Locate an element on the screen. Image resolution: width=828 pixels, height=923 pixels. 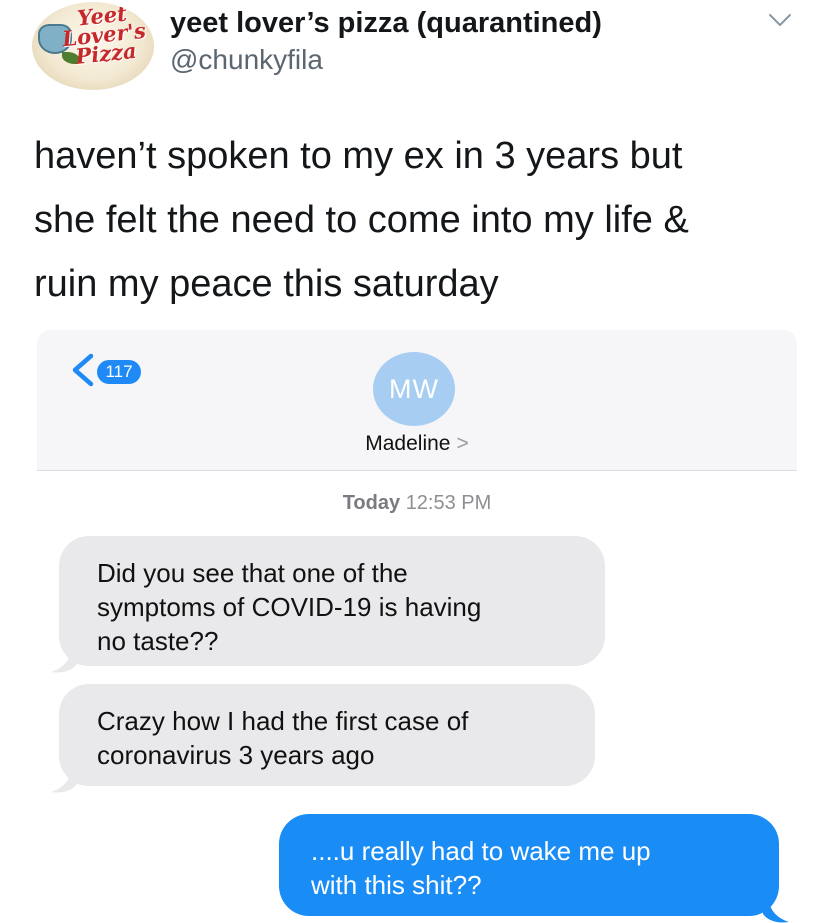
contact-avatar: MW is located at coordinates (414, 389).